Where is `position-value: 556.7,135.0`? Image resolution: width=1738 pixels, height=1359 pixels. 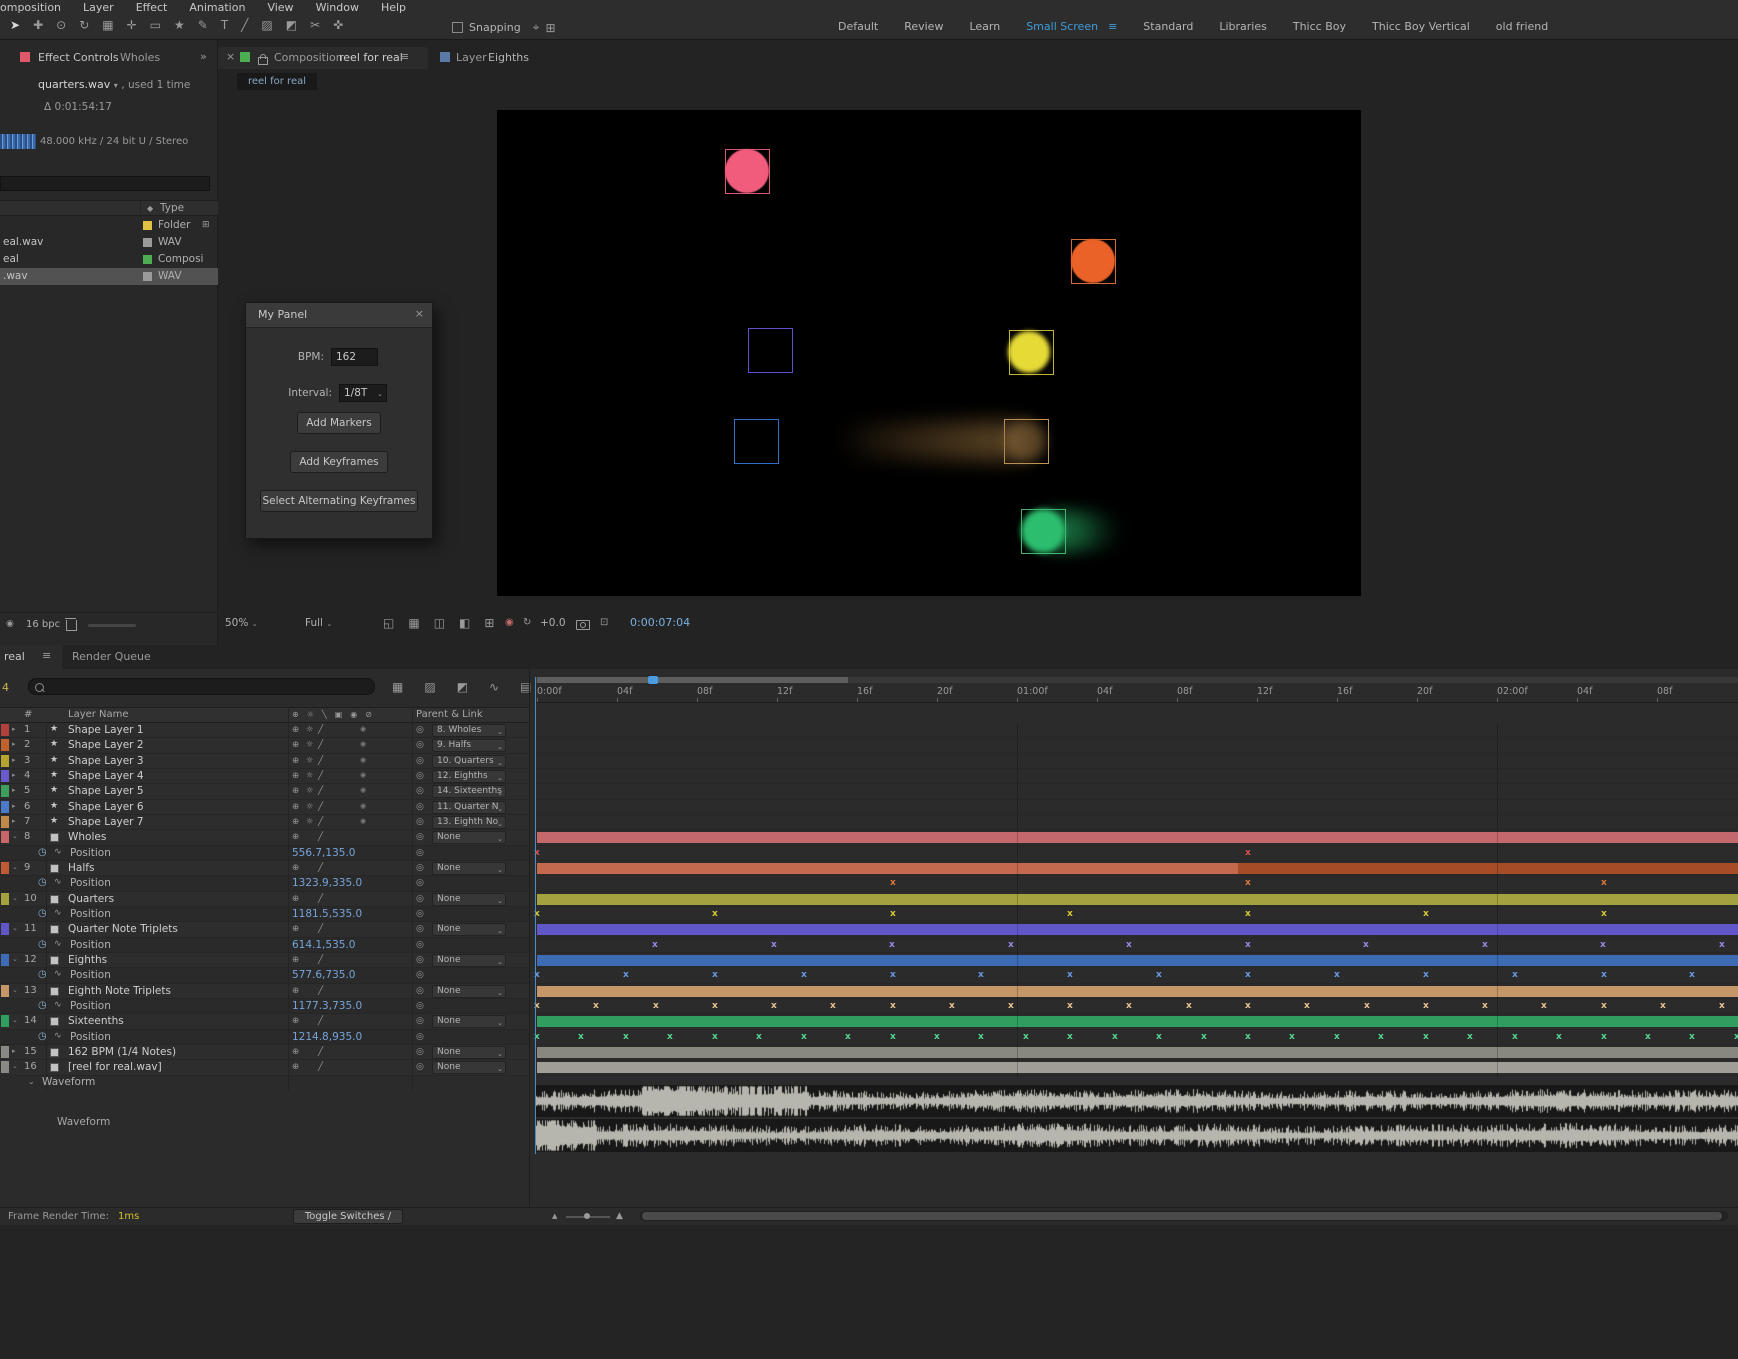 position-value: 556.7,135.0 is located at coordinates (323, 853).